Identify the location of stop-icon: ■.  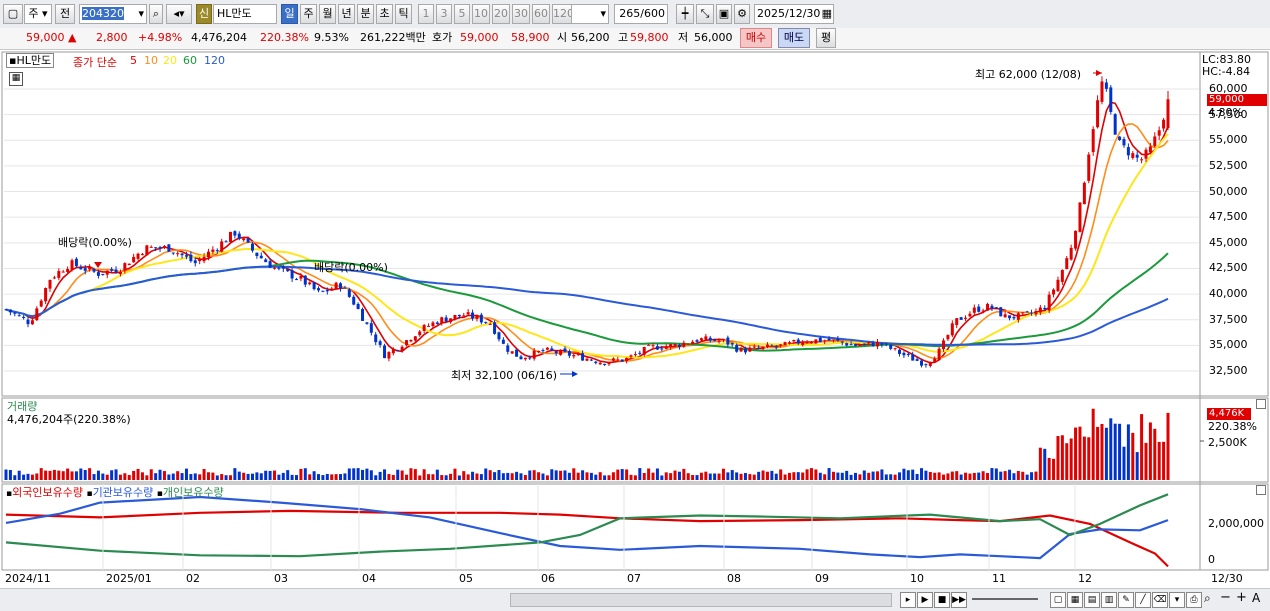
(942, 600).